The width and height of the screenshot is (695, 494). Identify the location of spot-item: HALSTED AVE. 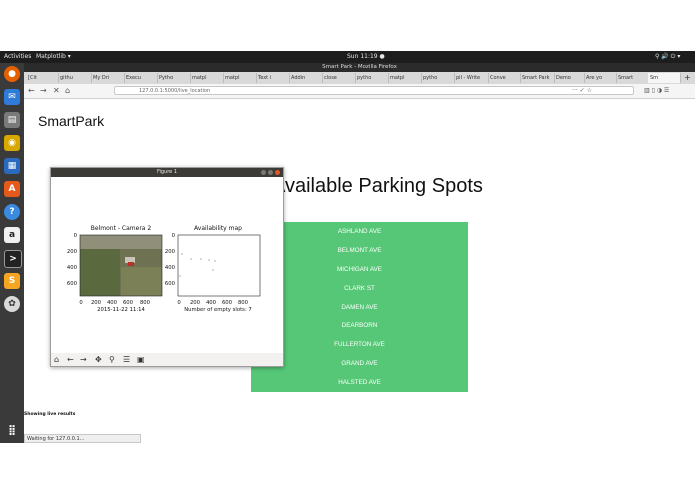
(359, 382).